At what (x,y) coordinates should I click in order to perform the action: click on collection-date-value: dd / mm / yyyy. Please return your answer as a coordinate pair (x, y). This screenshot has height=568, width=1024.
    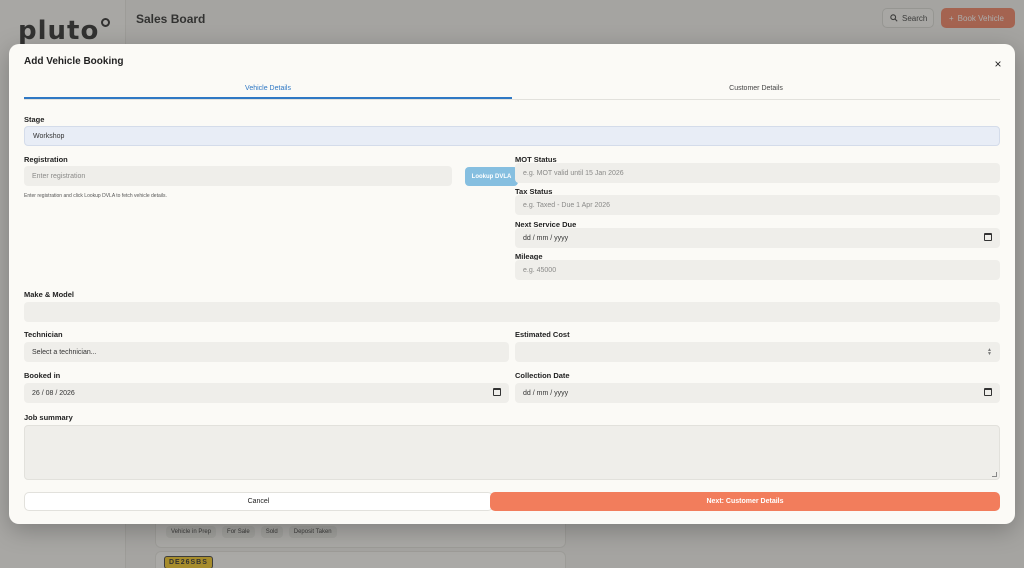
    Looking at the image, I should click on (546, 393).